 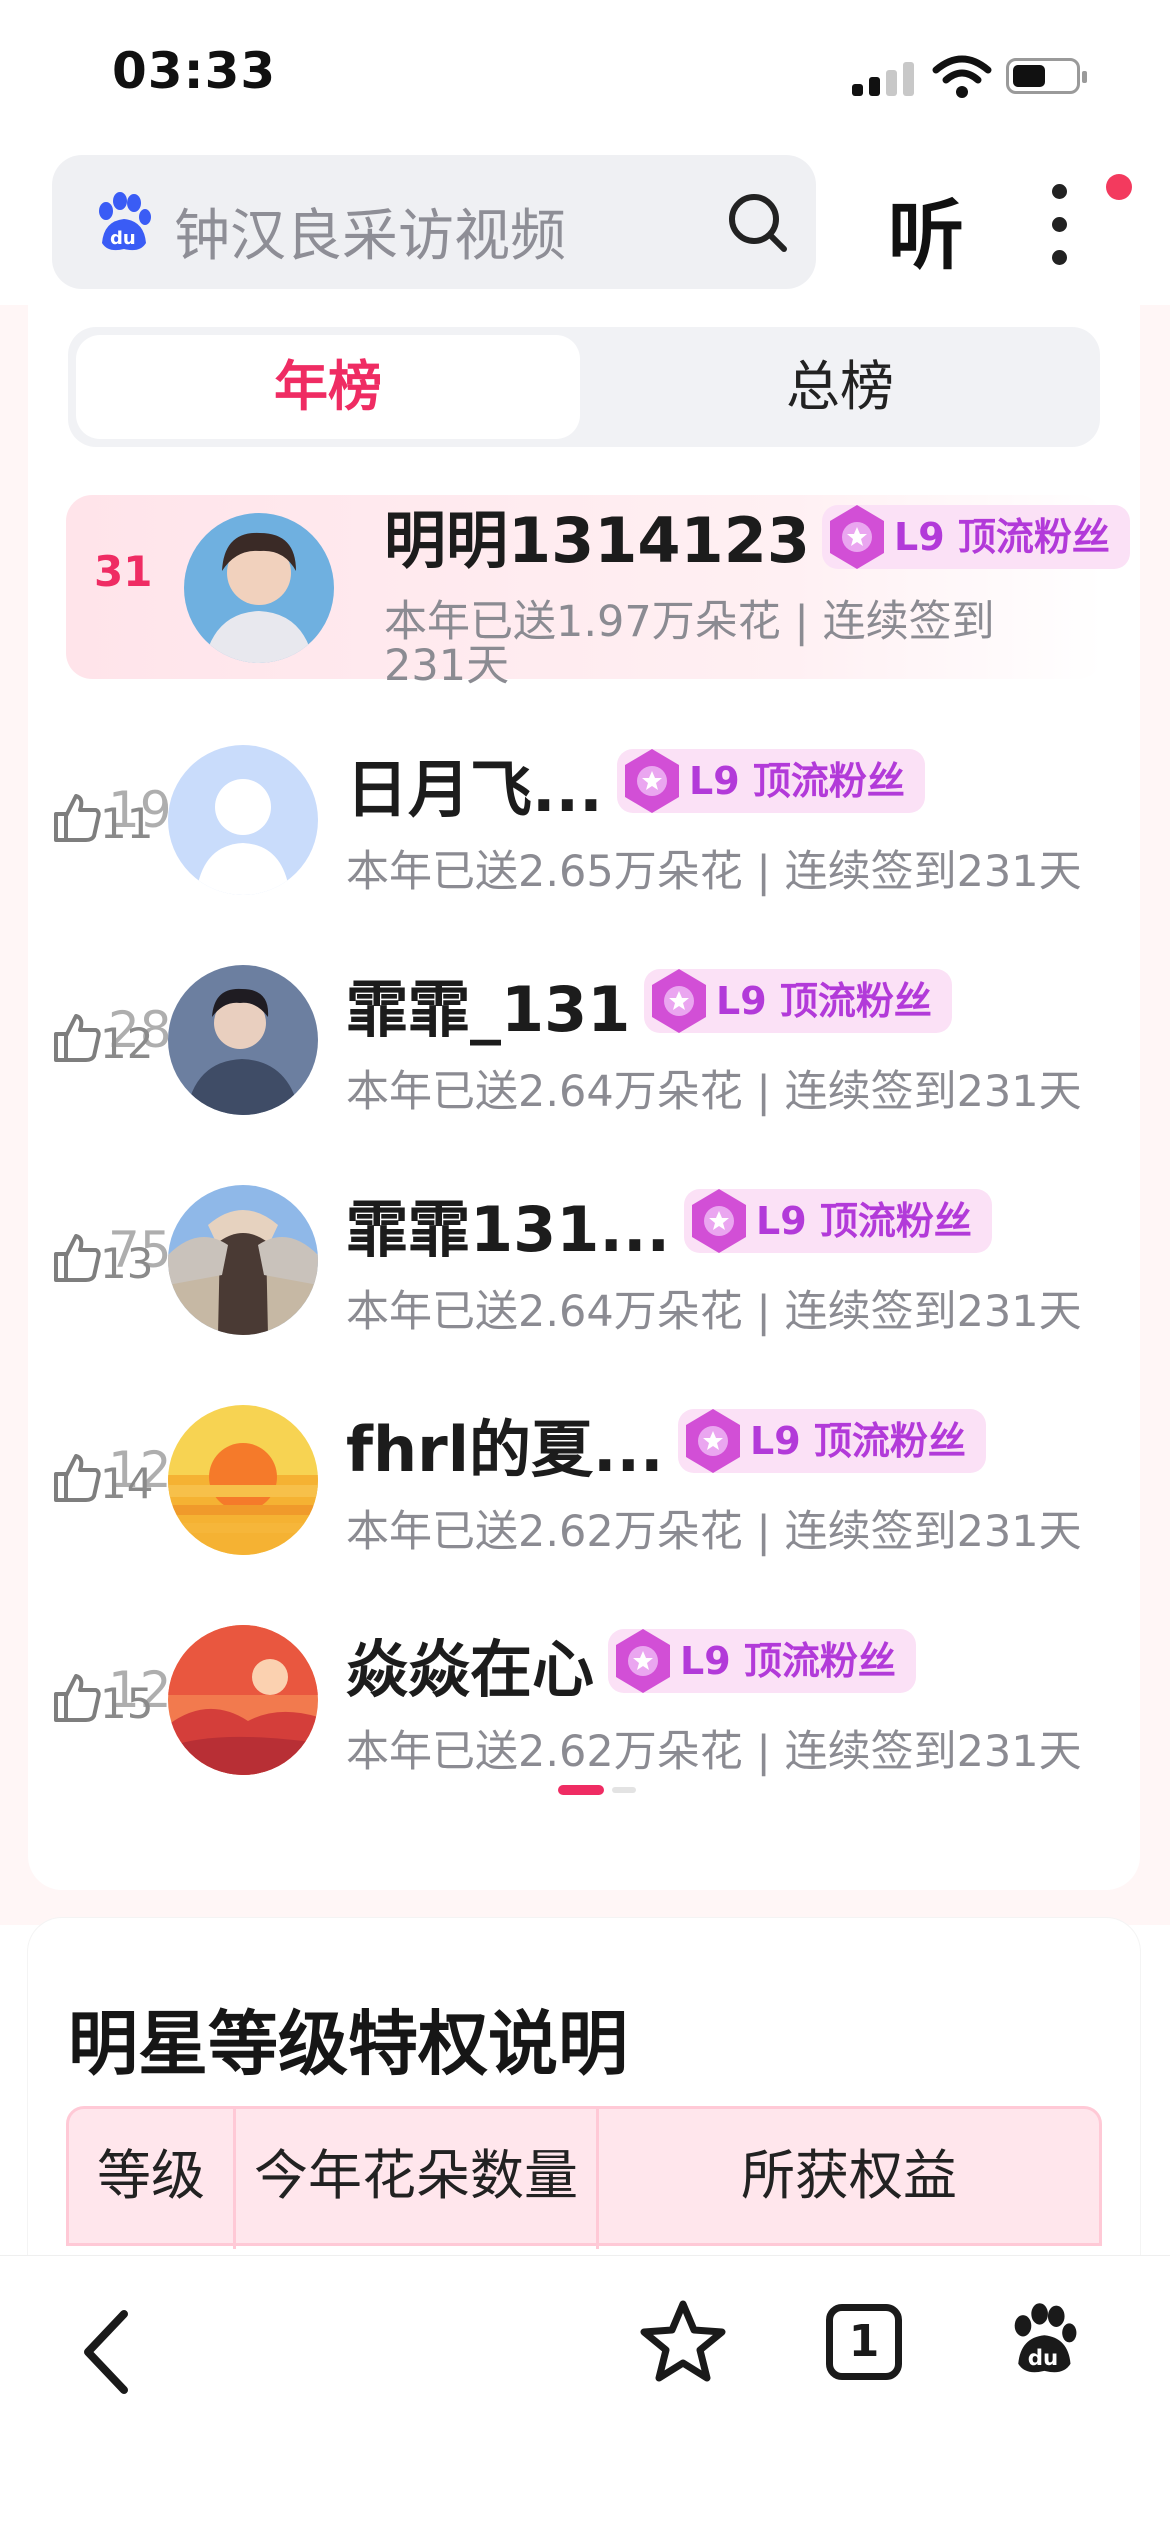 I want to click on like-count: 14, so click(x=127, y=1483).